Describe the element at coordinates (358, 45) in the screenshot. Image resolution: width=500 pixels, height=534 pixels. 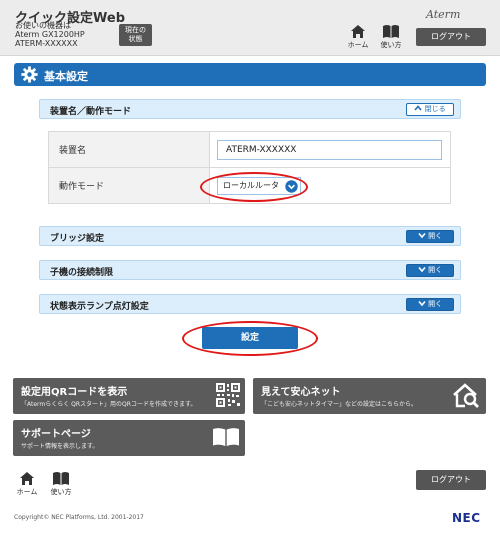
I see `home-nav-label: ホーム` at that location.